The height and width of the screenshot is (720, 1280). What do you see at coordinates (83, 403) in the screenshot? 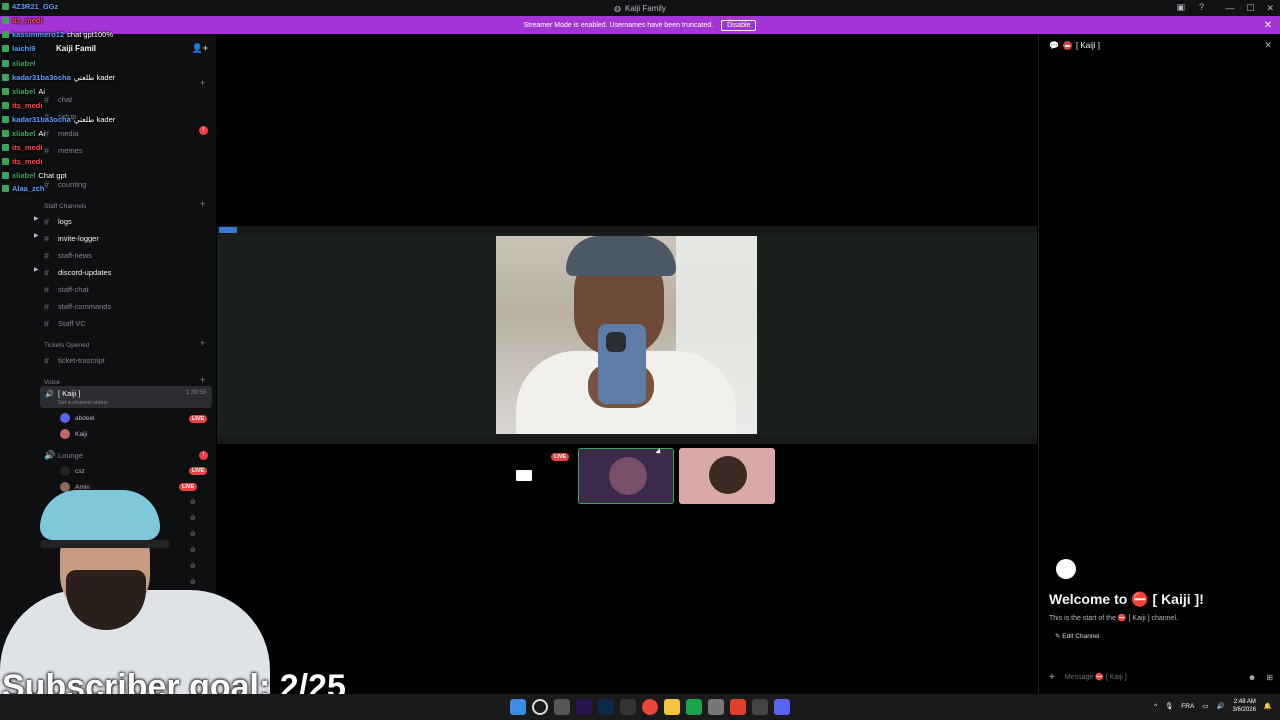
I see `voice-channel-status: Set a channel status` at bounding box center [83, 403].